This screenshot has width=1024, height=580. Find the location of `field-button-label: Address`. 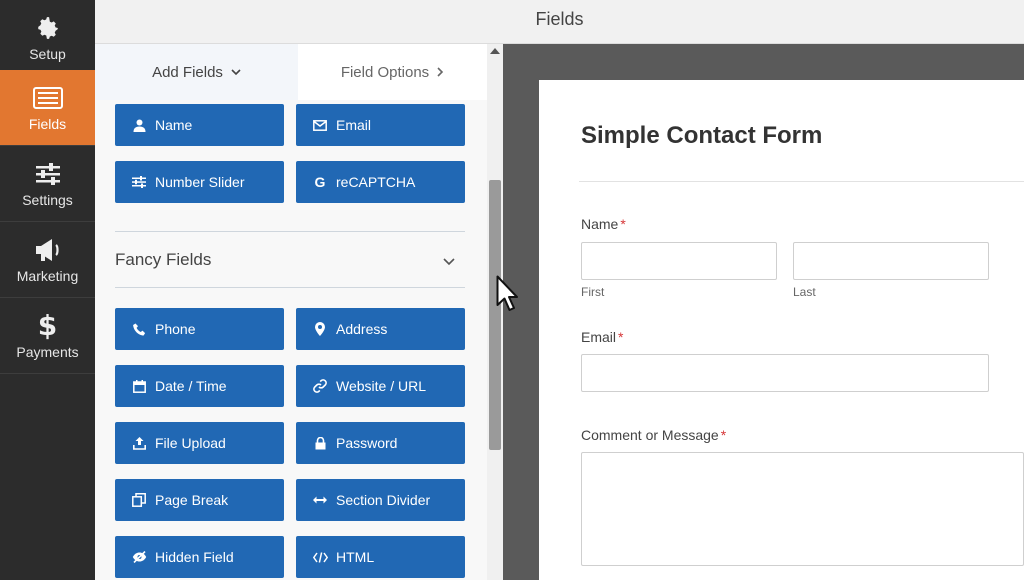

field-button-label: Address is located at coordinates (362, 329).